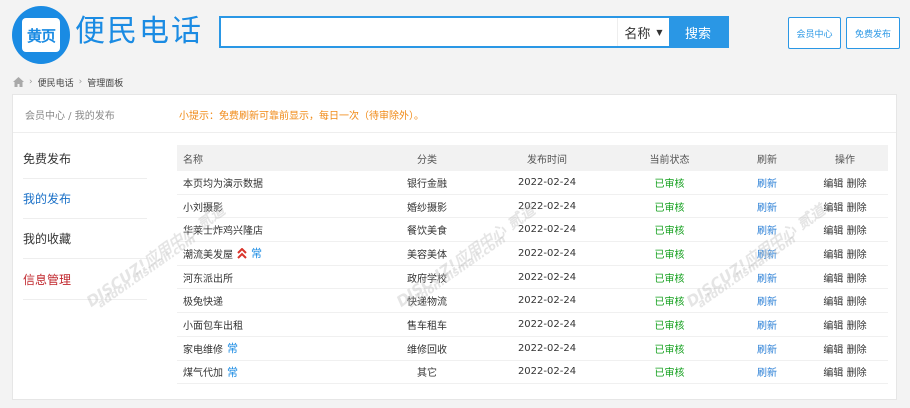 The width and height of the screenshot is (910, 408). What do you see at coordinates (427, 350) in the screenshot?
I see `row-category: 维修回收` at bounding box center [427, 350].